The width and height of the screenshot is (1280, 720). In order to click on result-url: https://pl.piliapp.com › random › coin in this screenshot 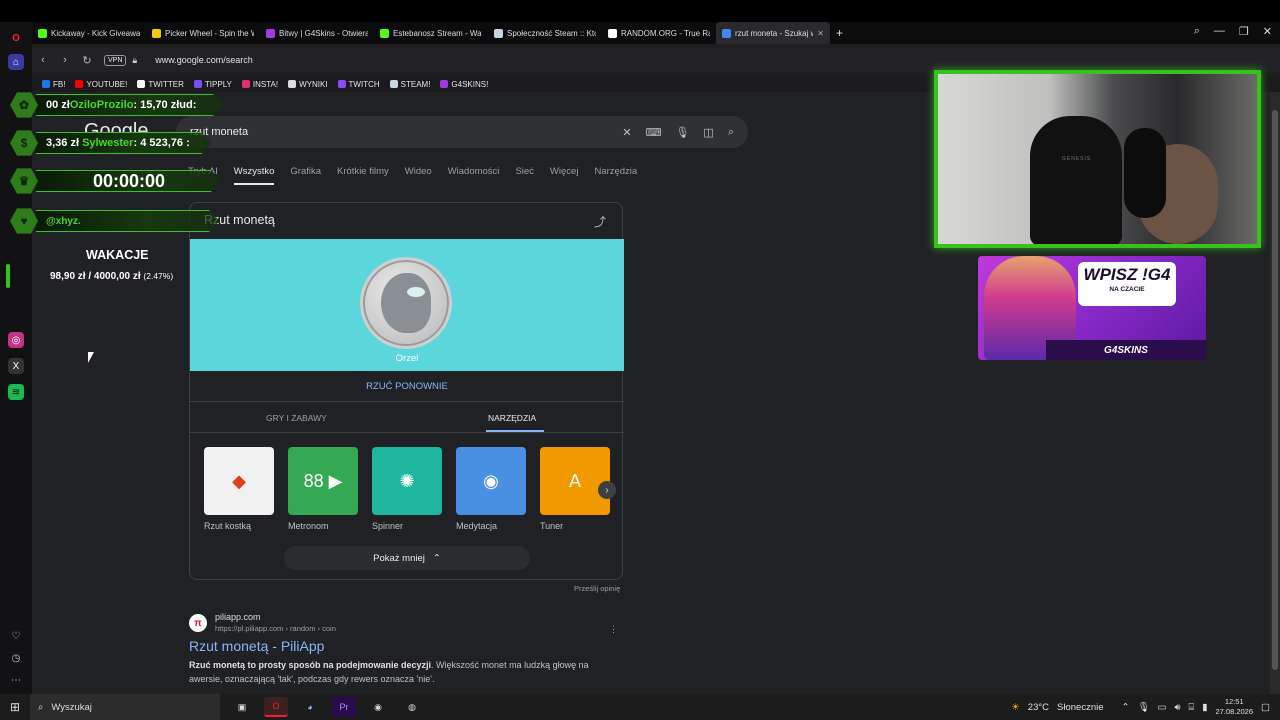, I will do `click(275, 628)`.